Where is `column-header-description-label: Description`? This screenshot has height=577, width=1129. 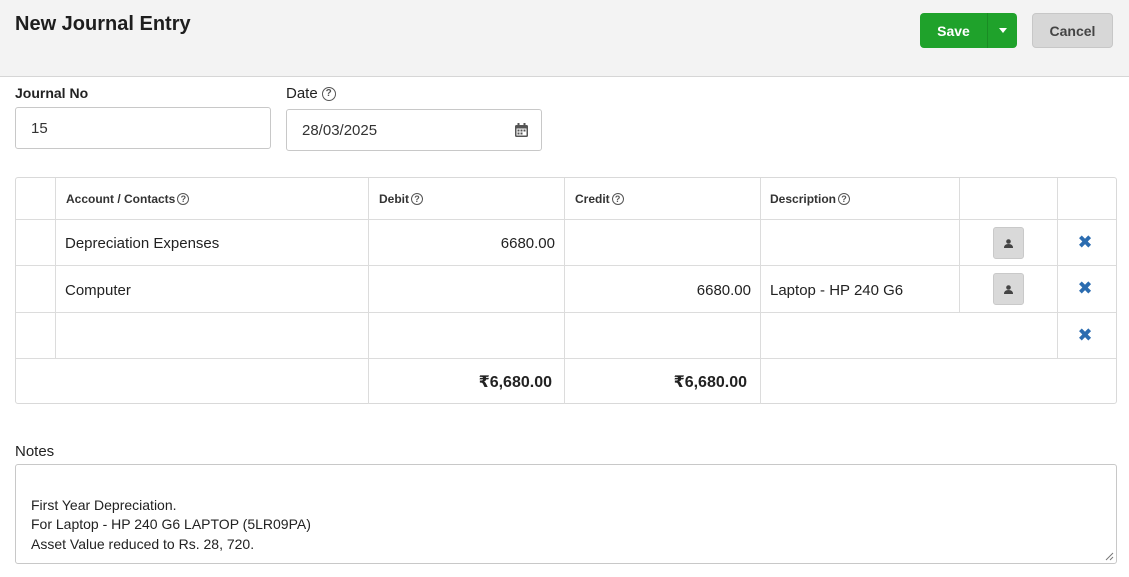 column-header-description-label: Description is located at coordinates (803, 199).